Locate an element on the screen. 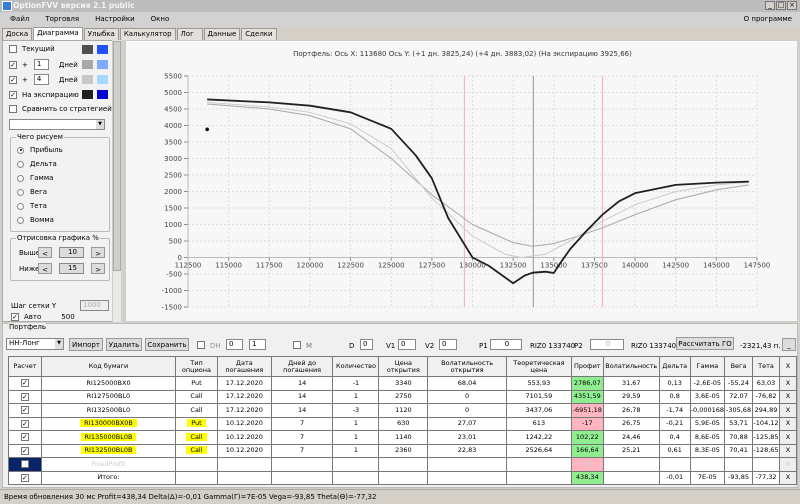 The height and width of the screenshot is (504, 800). compare-checkbox is located at coordinates (13, 109).